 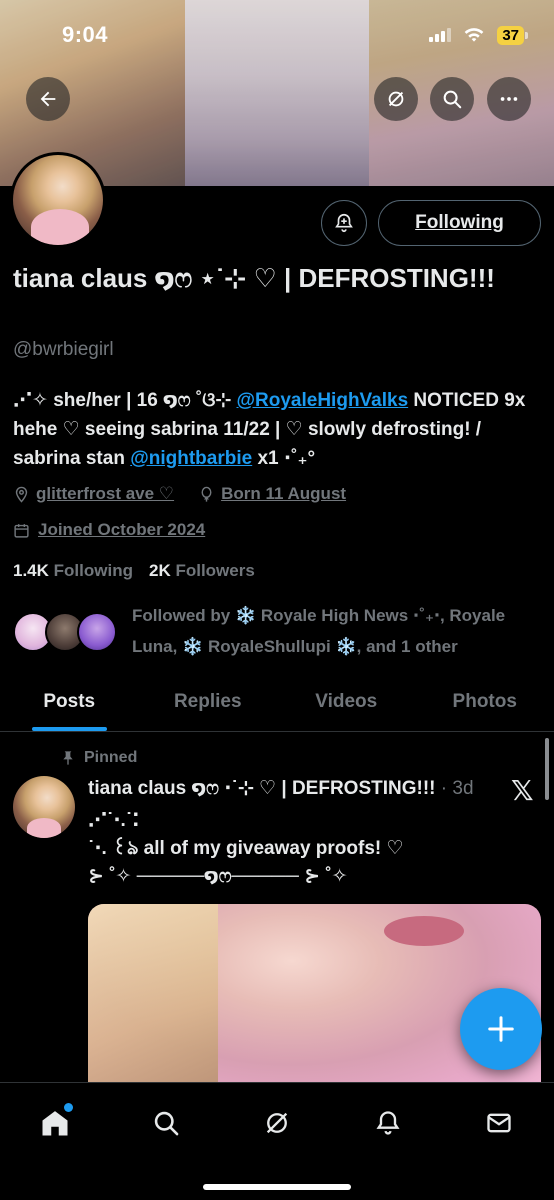 I want to click on pin-icon, so click(x=68, y=758).